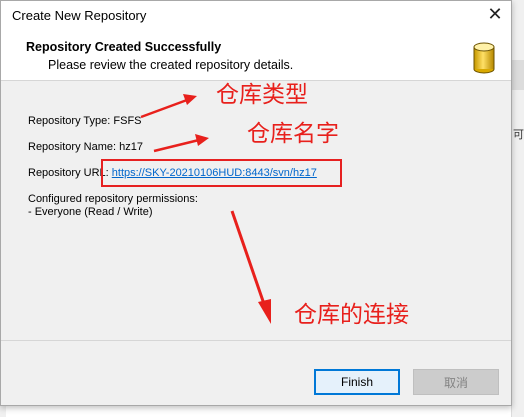  What do you see at coordinates (518, 134) in the screenshot?
I see `background-text: 可项` at bounding box center [518, 134].